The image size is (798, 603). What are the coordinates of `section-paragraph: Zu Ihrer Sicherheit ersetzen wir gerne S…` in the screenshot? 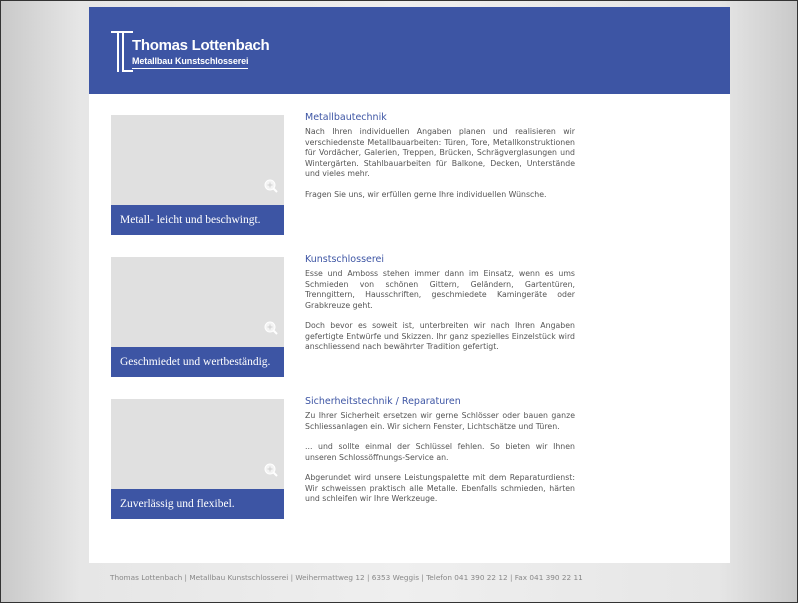 It's located at (440, 421).